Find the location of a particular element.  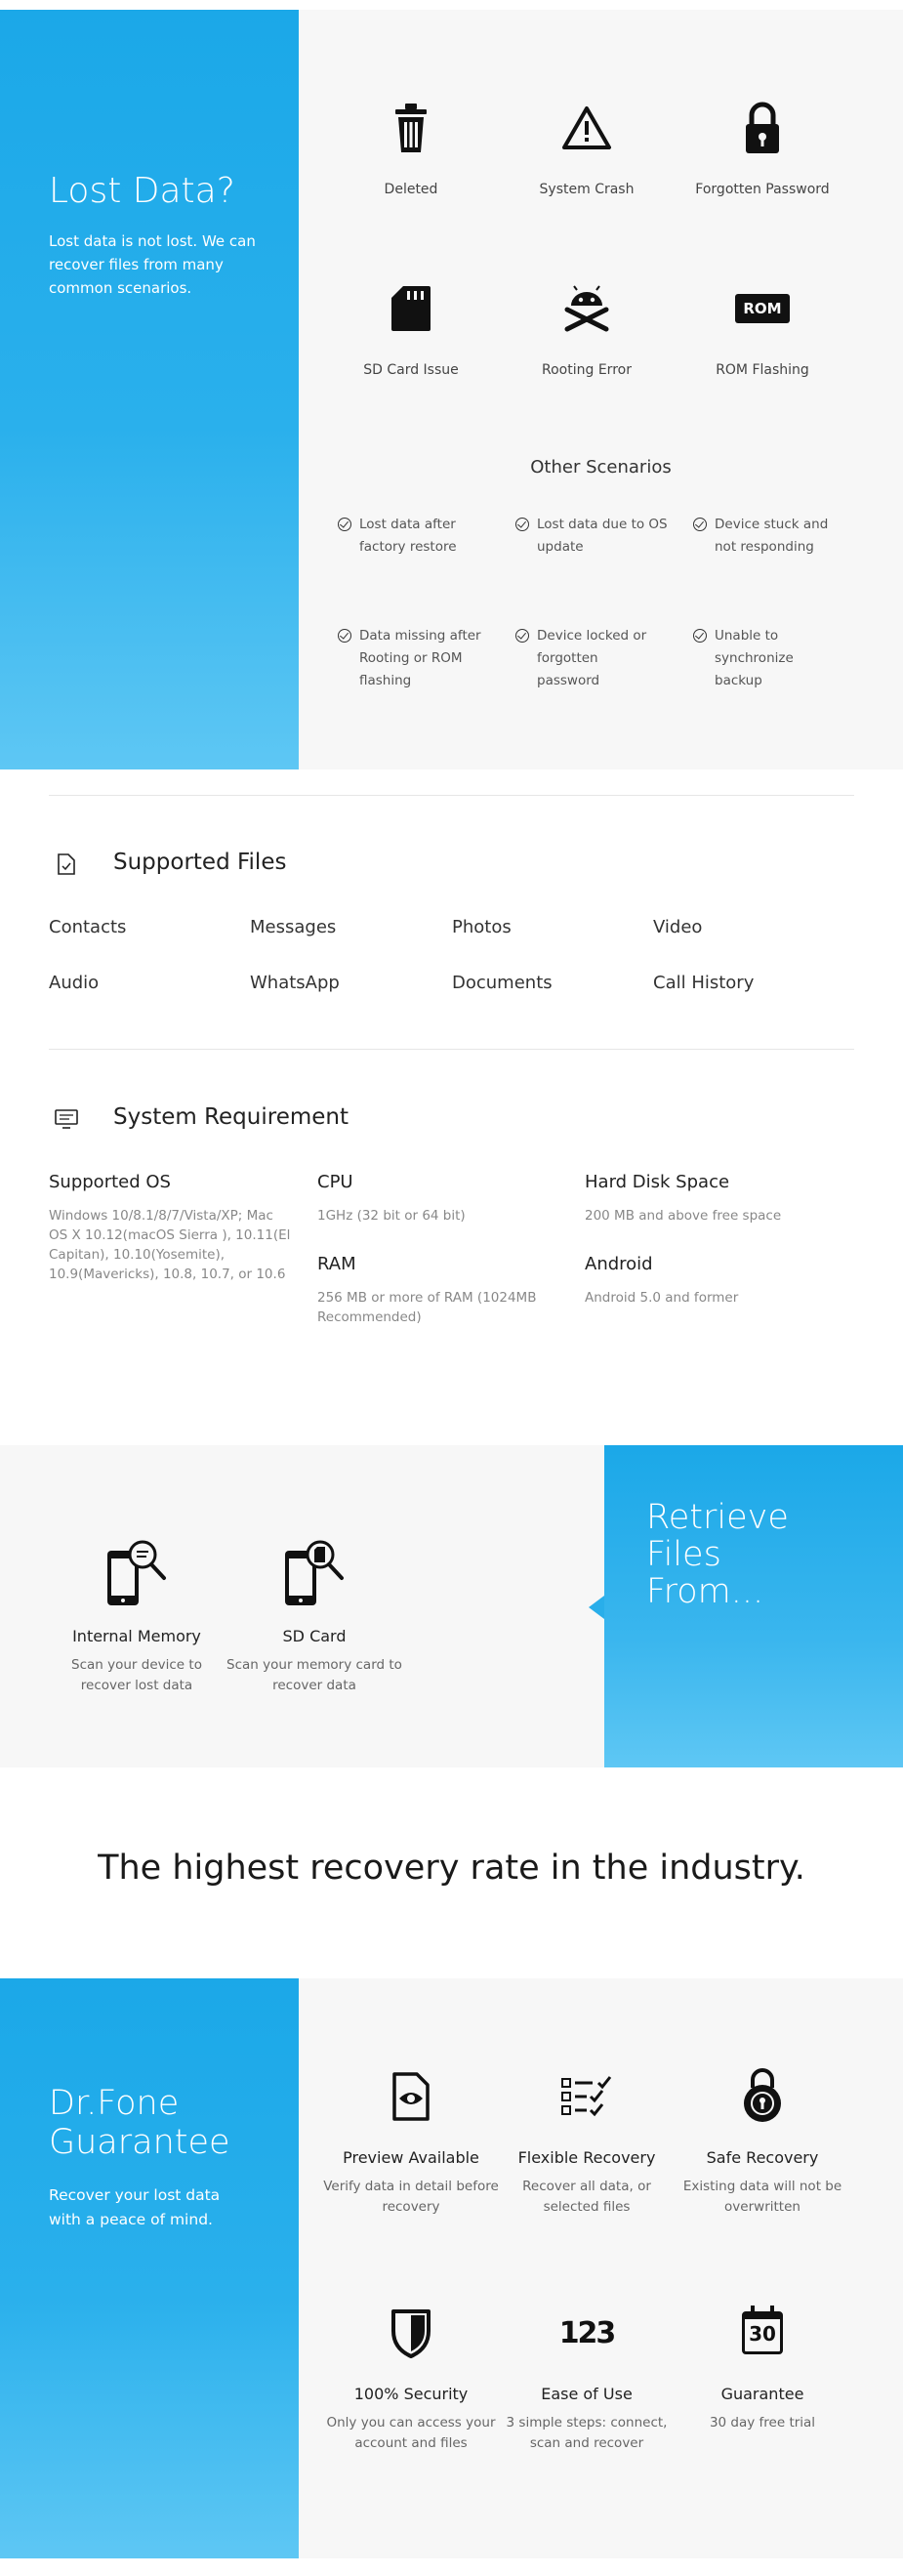

android-crossbones-icon is located at coordinates (587, 308).